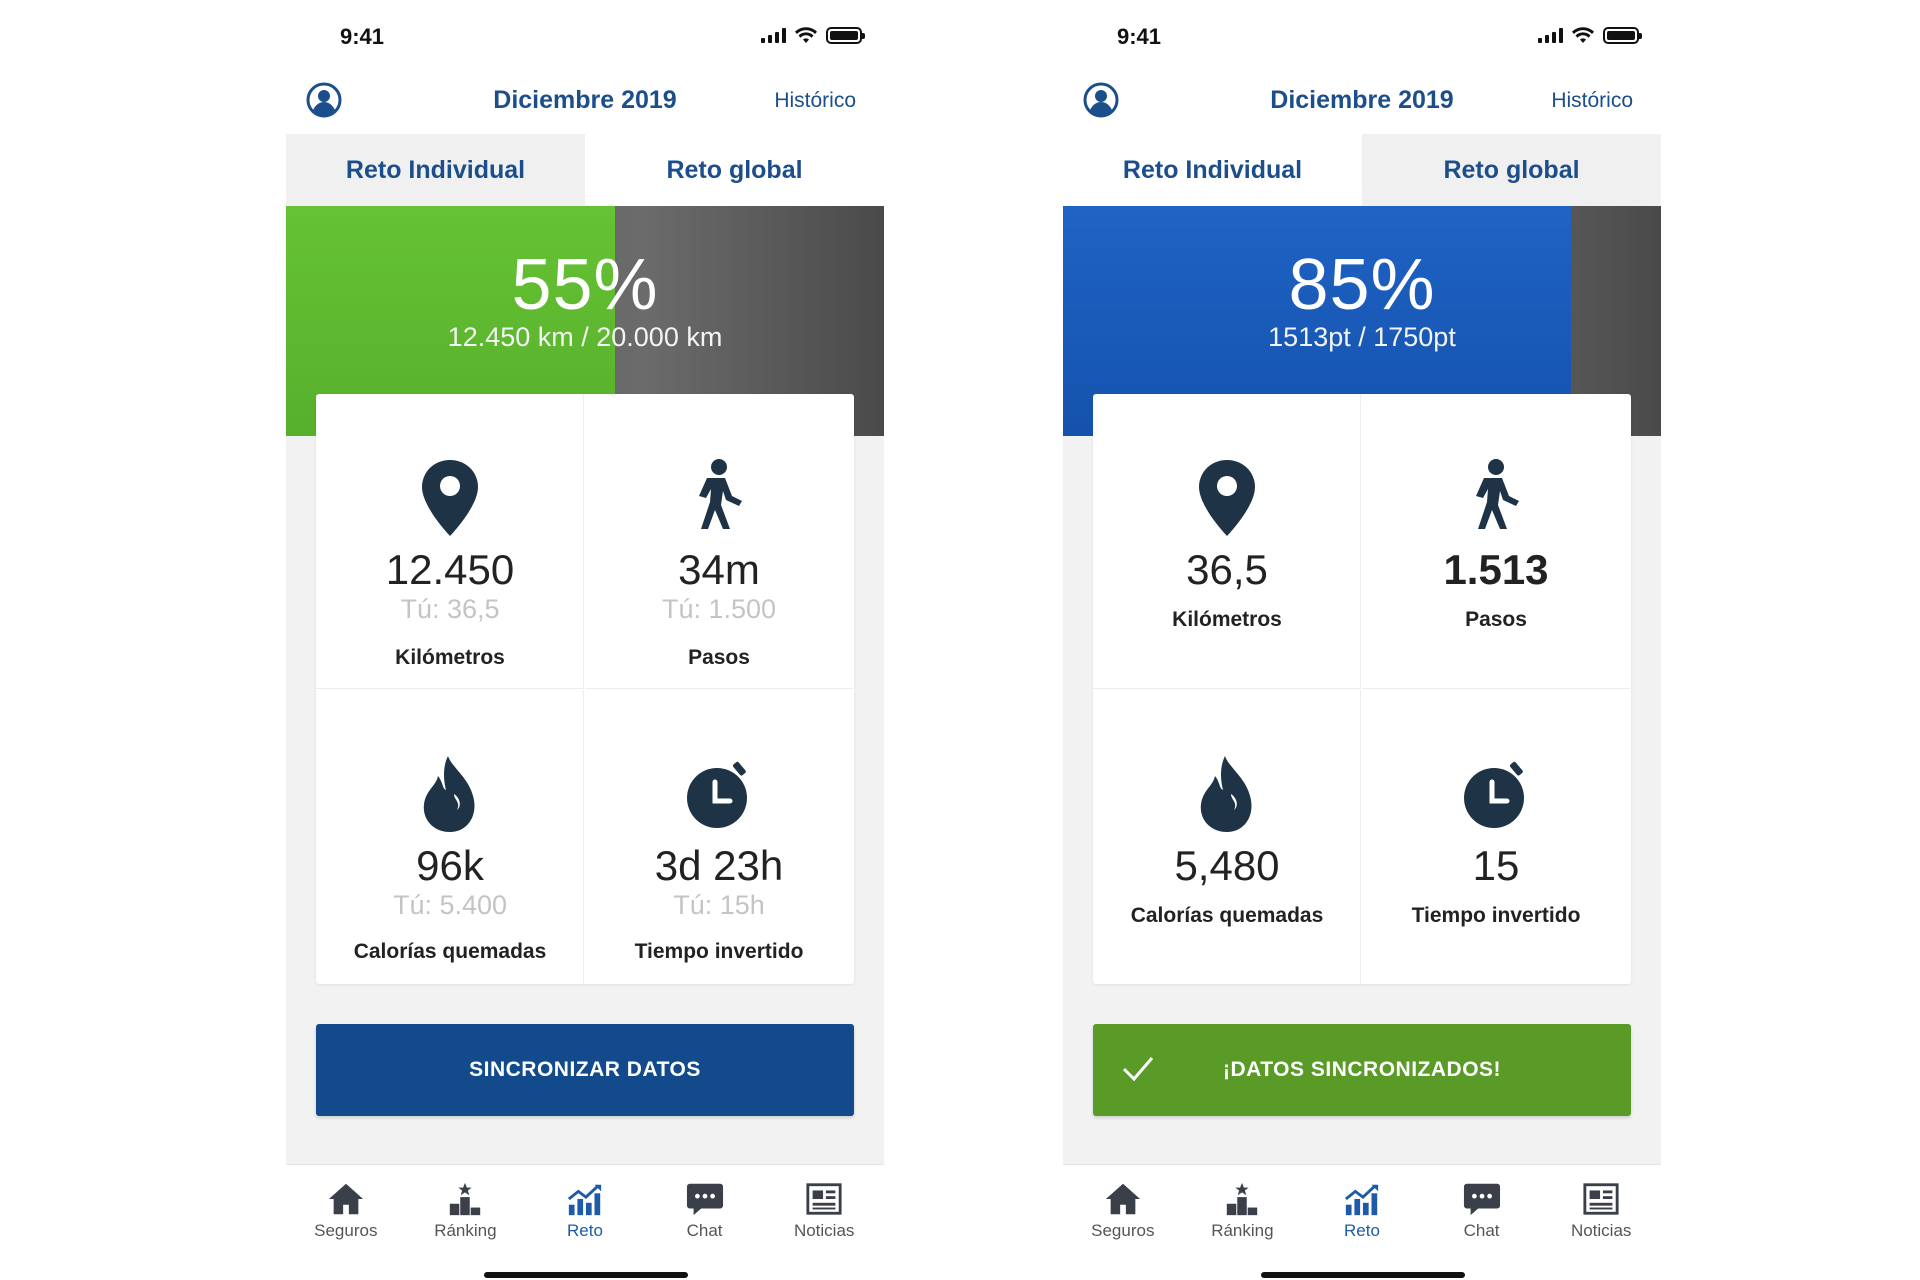 The image size is (1920, 1280). Describe the element at coordinates (719, 609) in the screenshot. I see `stat-personal-value: Tú: 1.500` at that location.